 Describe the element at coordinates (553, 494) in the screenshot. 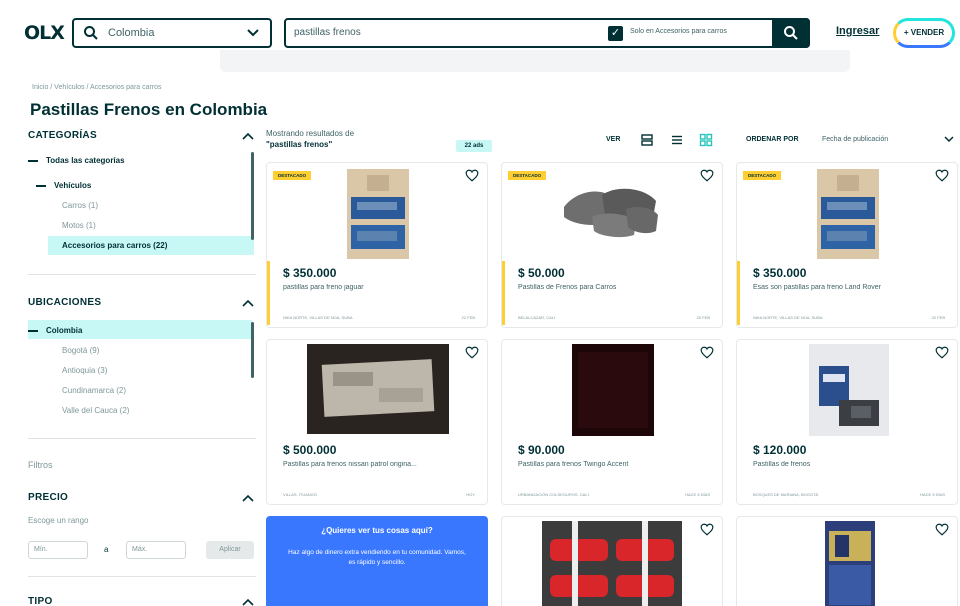

I see `listing-location: URBANIZACIÓN COLSEGUROS, CALI` at that location.